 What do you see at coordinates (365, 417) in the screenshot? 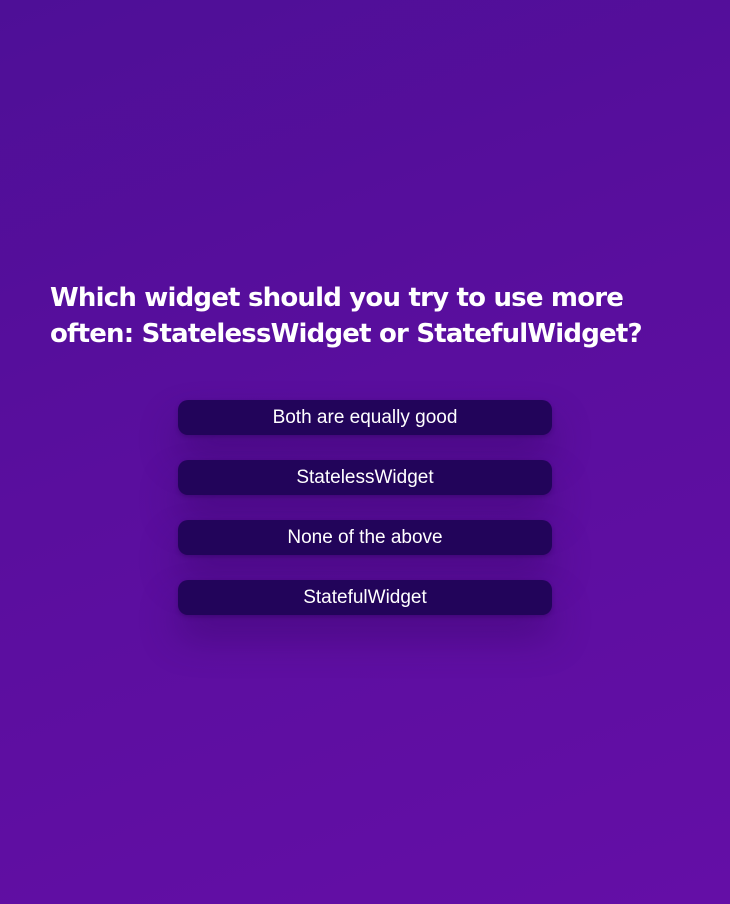
I see `answer-button-both-equally-good: Both are equally good` at bounding box center [365, 417].